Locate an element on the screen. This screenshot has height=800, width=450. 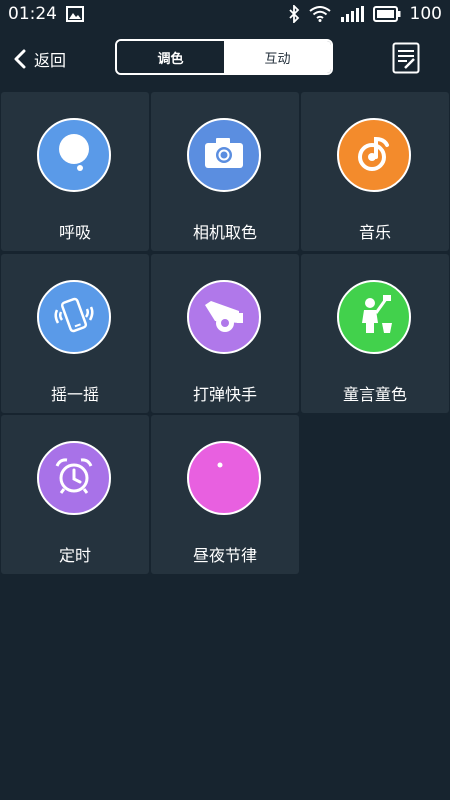
mode-cannon: 打弹快手 is located at coordinates (225, 333).